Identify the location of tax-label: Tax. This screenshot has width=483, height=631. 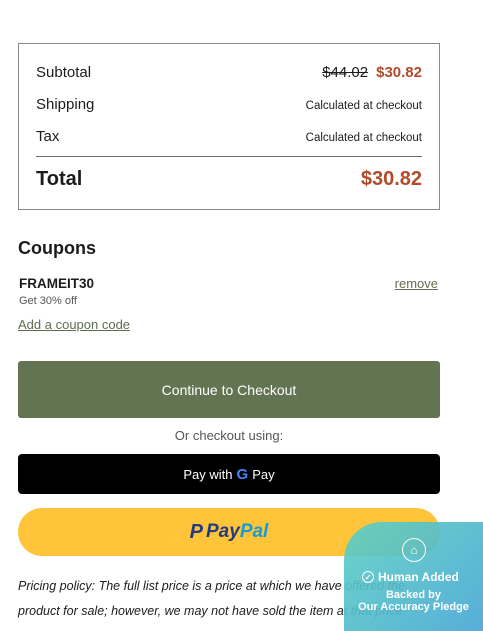
(48, 136).